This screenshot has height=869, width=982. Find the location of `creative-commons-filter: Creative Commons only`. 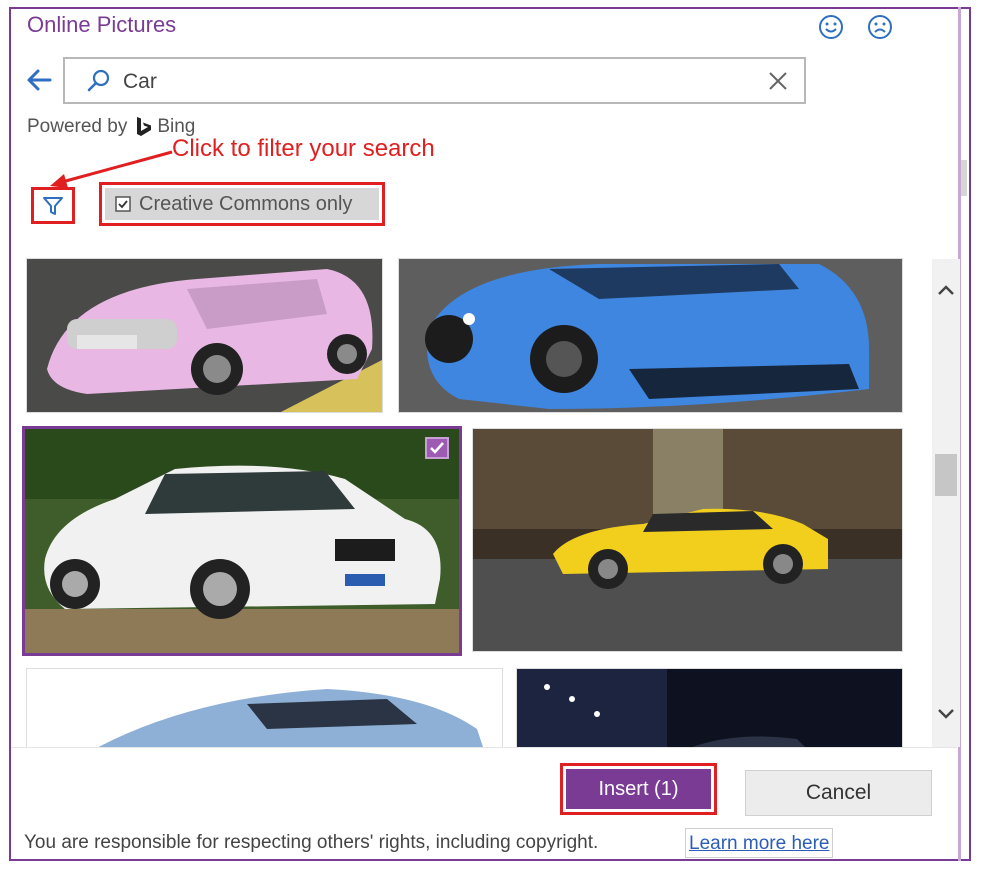

creative-commons-filter: Creative Commons only is located at coordinates (242, 204).